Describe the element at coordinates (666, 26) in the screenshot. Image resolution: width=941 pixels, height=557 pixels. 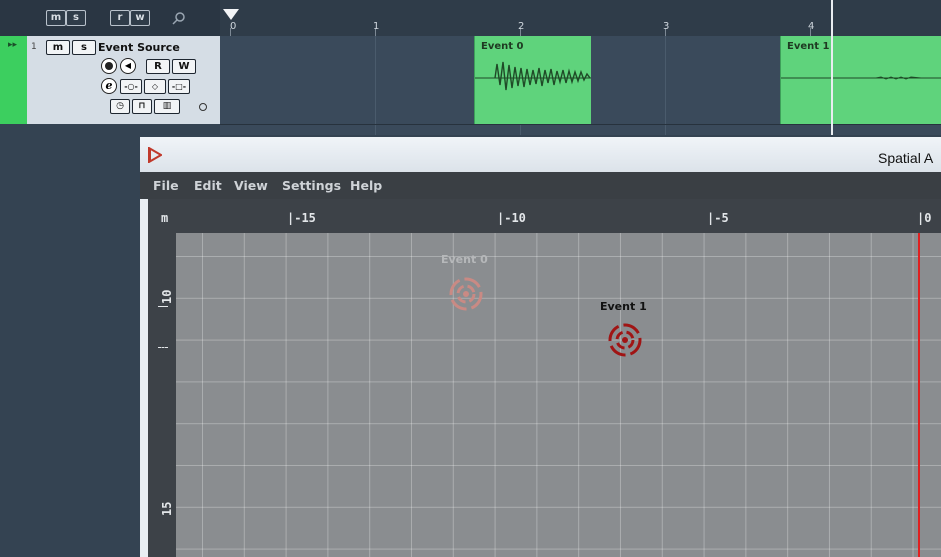
I see `ruler-mark: 3` at that location.